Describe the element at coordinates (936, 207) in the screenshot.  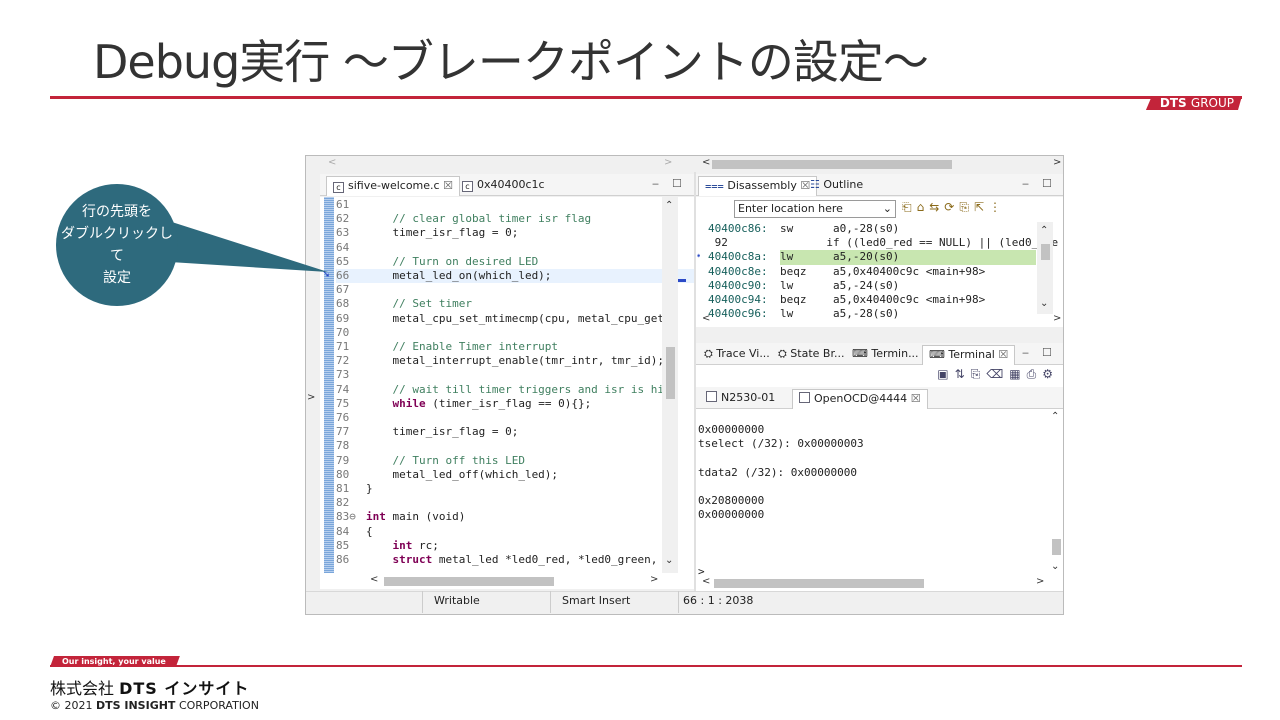
I see `sync-icon: ⇆` at that location.